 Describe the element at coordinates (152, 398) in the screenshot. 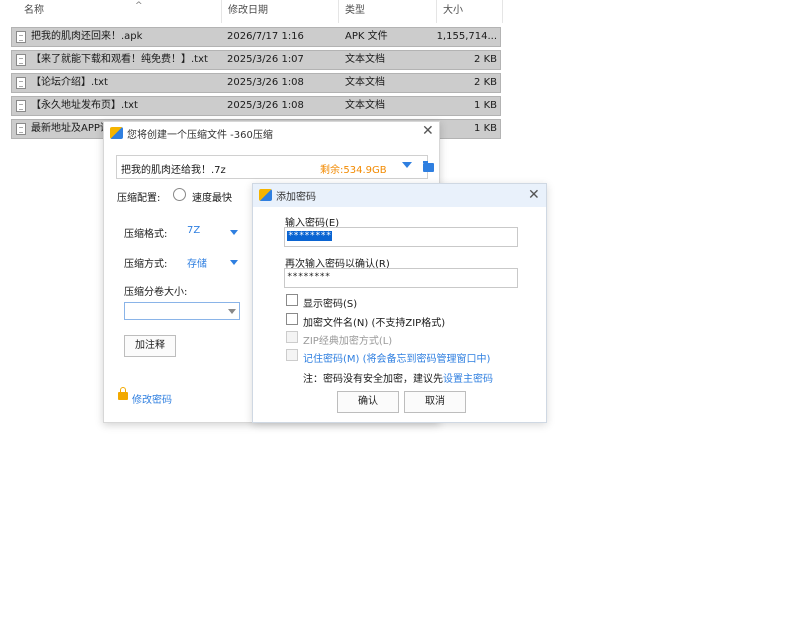

I see `change-password-link: 修改密码` at that location.